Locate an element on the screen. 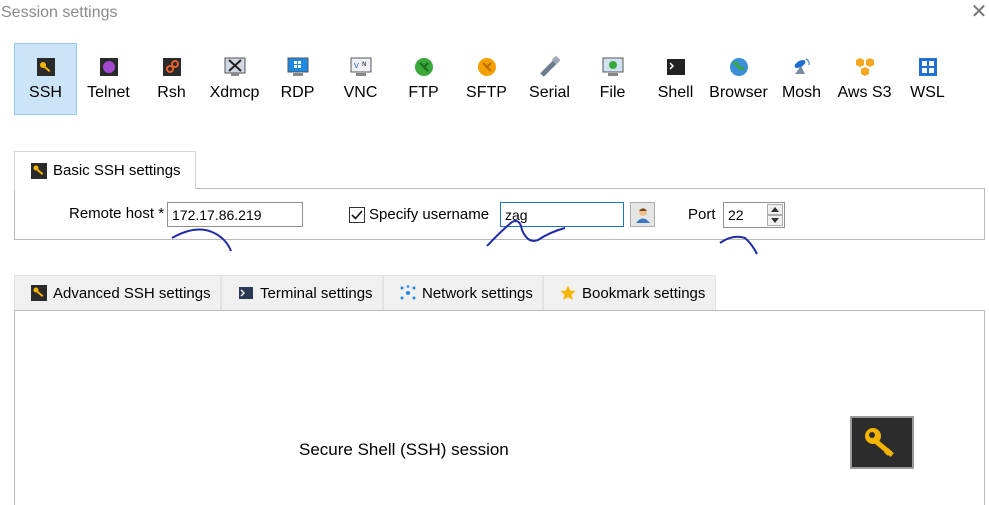 The height and width of the screenshot is (505, 989). remote-host-input is located at coordinates (235, 214).